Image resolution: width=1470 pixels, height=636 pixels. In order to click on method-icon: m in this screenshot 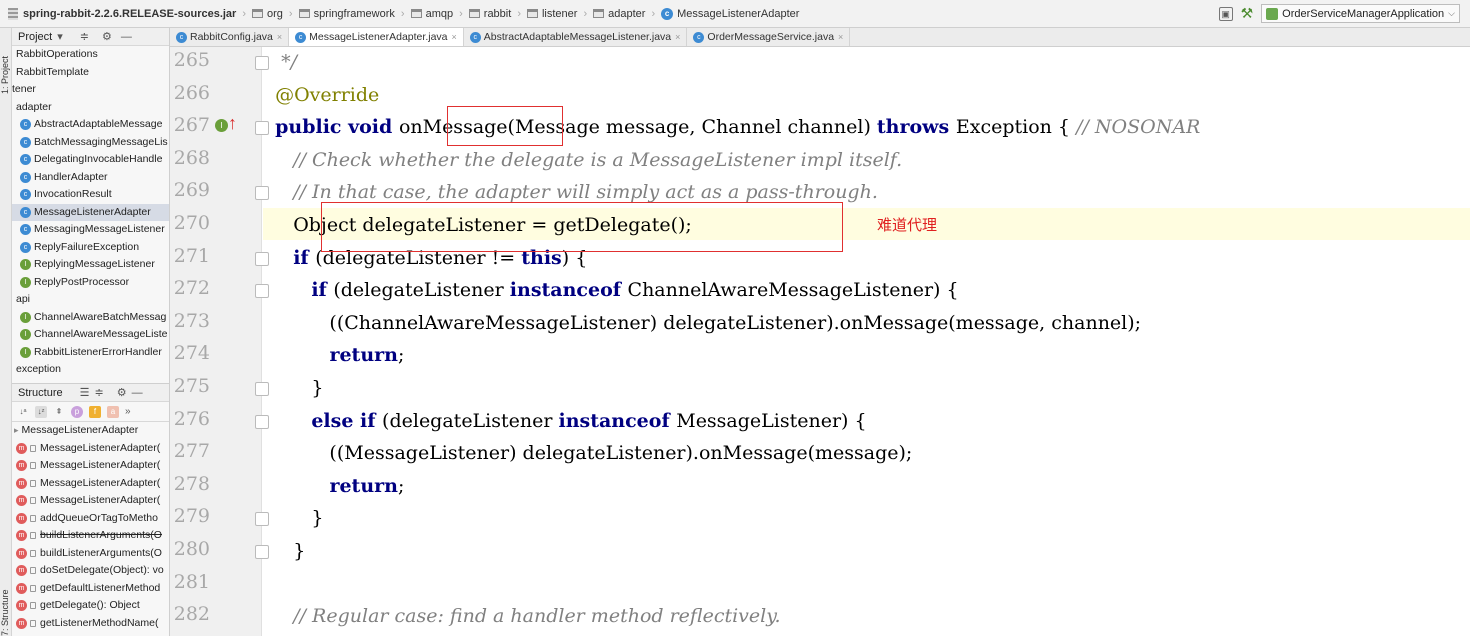, I will do `click(21, 623)`.